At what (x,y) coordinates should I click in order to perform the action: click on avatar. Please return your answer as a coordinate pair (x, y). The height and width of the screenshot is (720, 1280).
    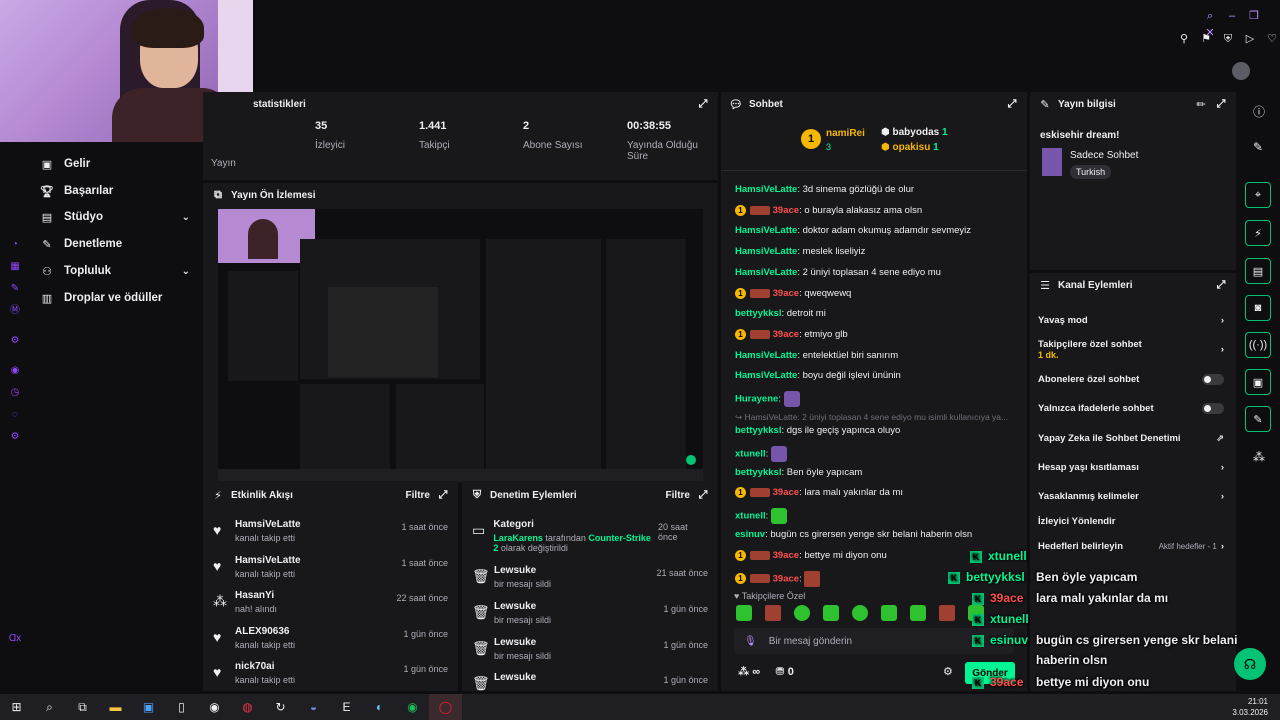
    Looking at the image, I should click on (1241, 71).